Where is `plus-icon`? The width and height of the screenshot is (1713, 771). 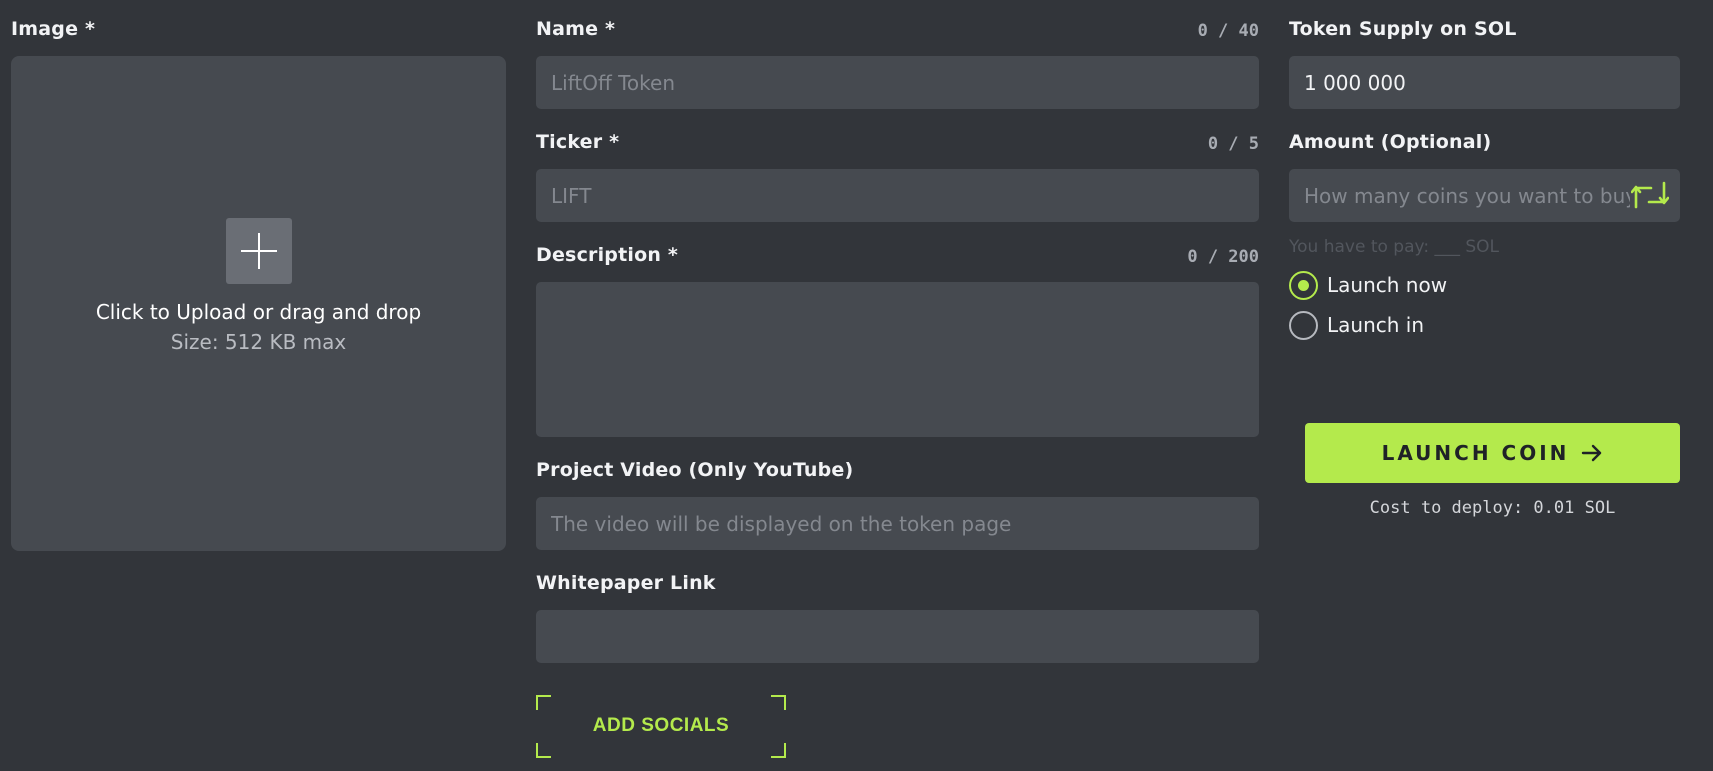
plus-icon is located at coordinates (259, 251).